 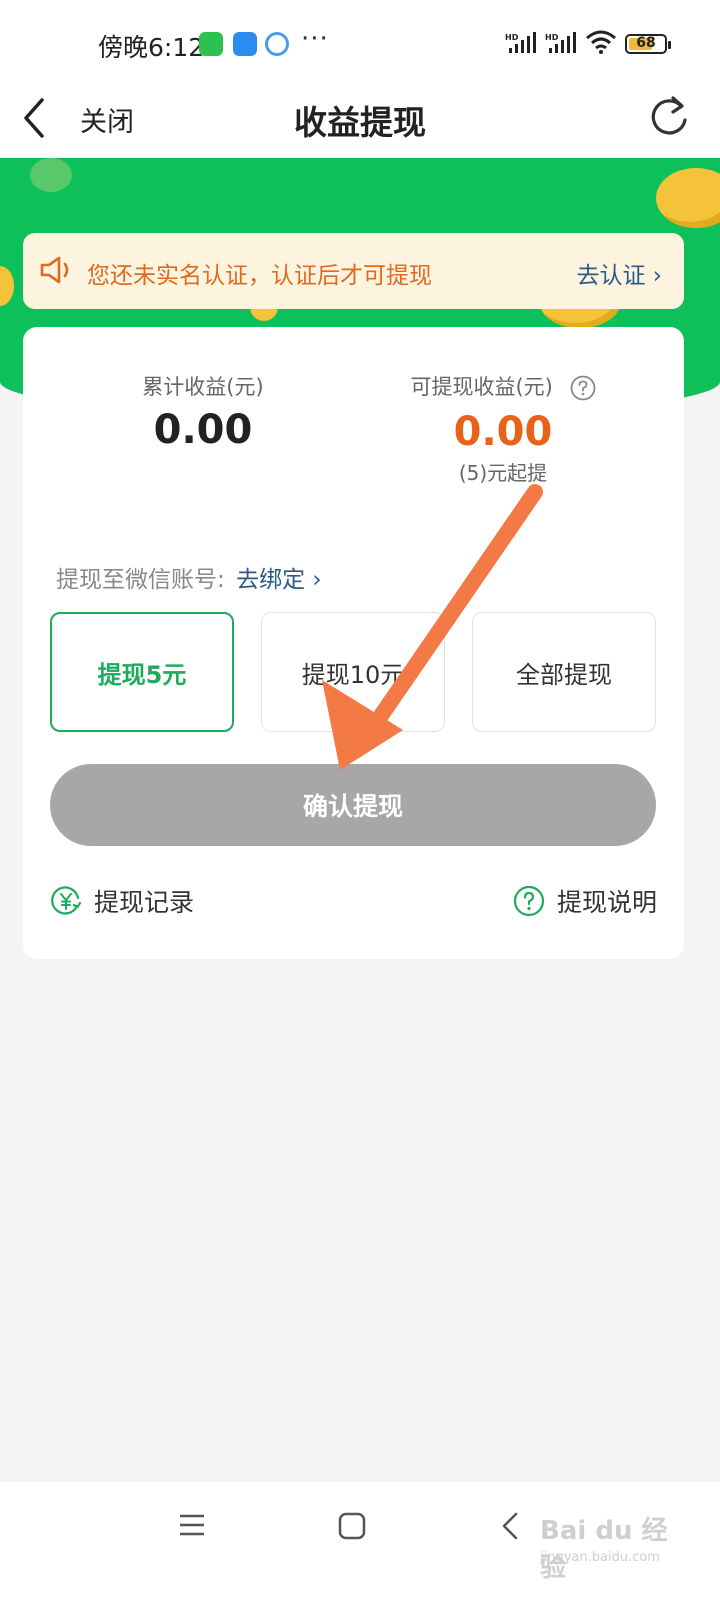 What do you see at coordinates (66, 900) in the screenshot?
I see `yuan-cycle-icon` at bounding box center [66, 900].